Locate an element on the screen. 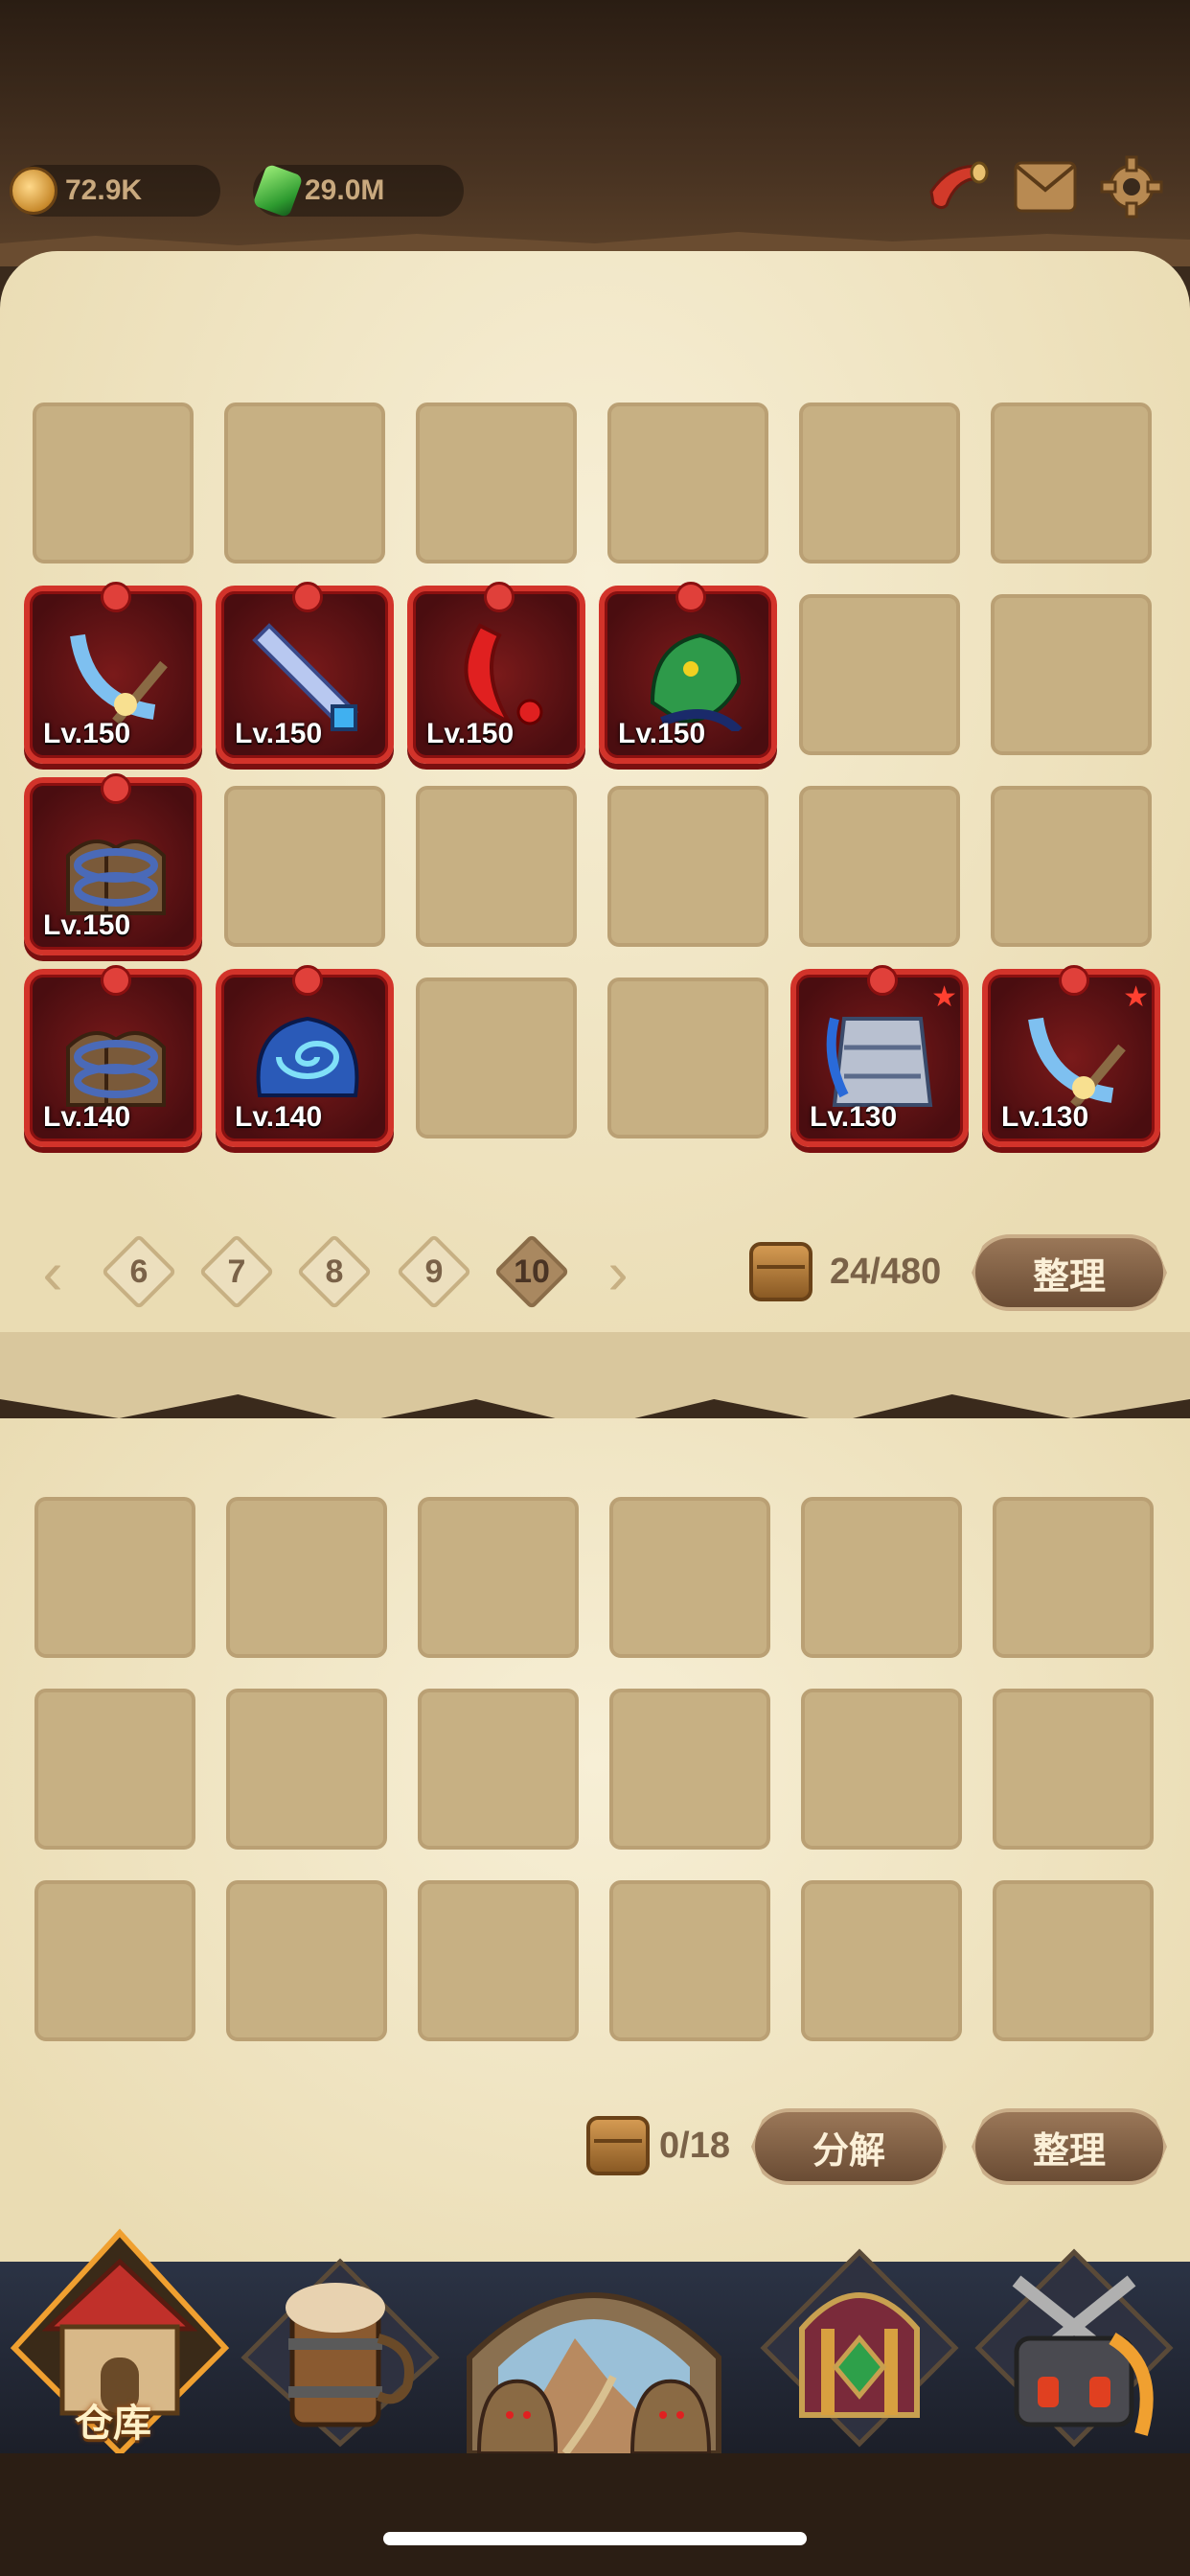  plate-armor-icon is located at coordinates (880, 1062).